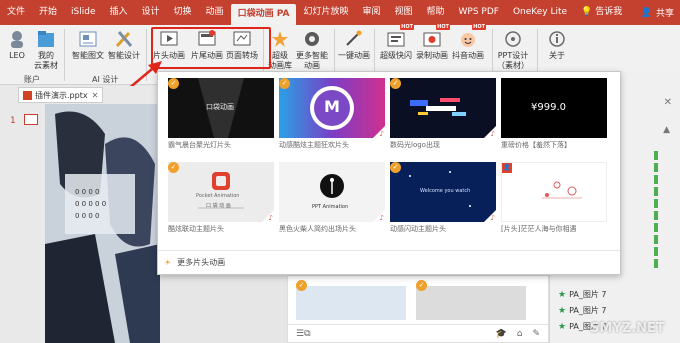 This screenshot has height=343, width=680. What do you see at coordinates (32, 79) in the screenshot?
I see `group-account-label: 账户` at bounding box center [32, 79].